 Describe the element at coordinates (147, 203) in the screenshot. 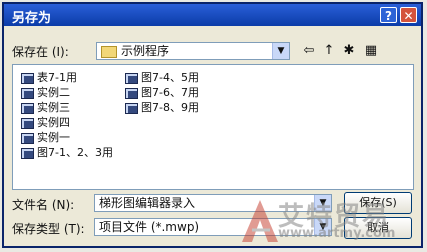

I see `filename-value: 梯形图编辑器录入` at that location.